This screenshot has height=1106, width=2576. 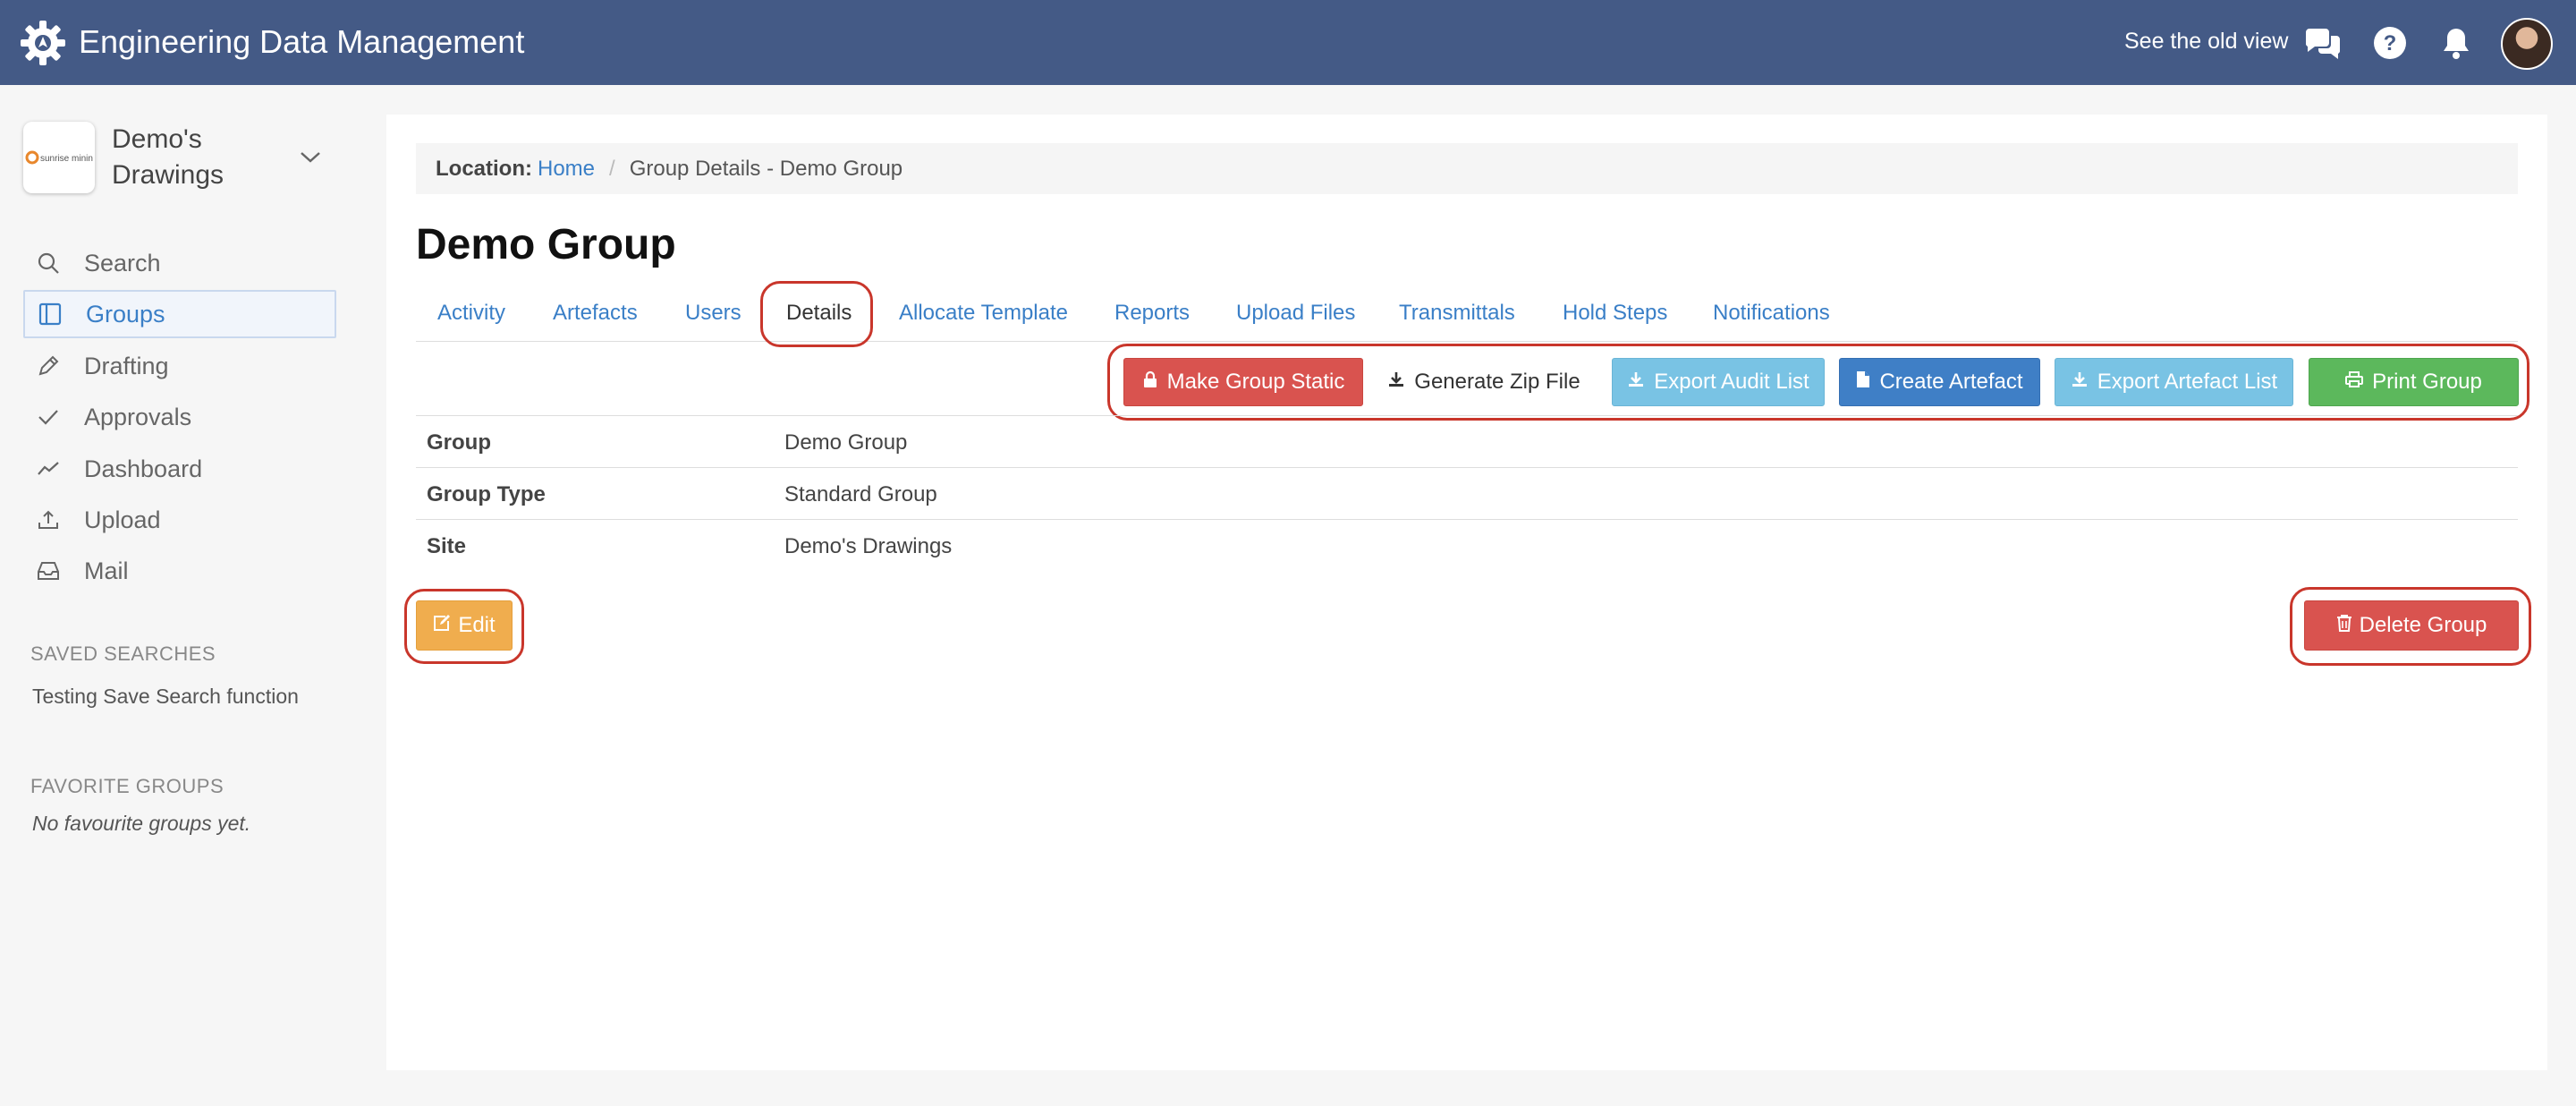 I want to click on chart-icon, so click(x=48, y=469).